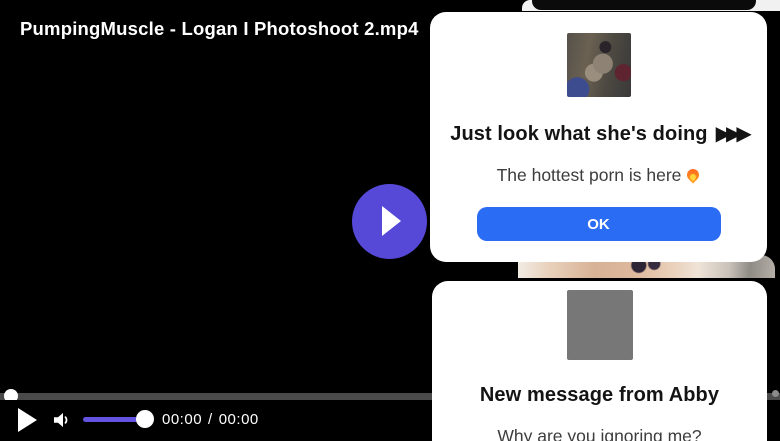 This screenshot has width=780, height=441. I want to click on scrollbar-thumb, so click(775, 393).